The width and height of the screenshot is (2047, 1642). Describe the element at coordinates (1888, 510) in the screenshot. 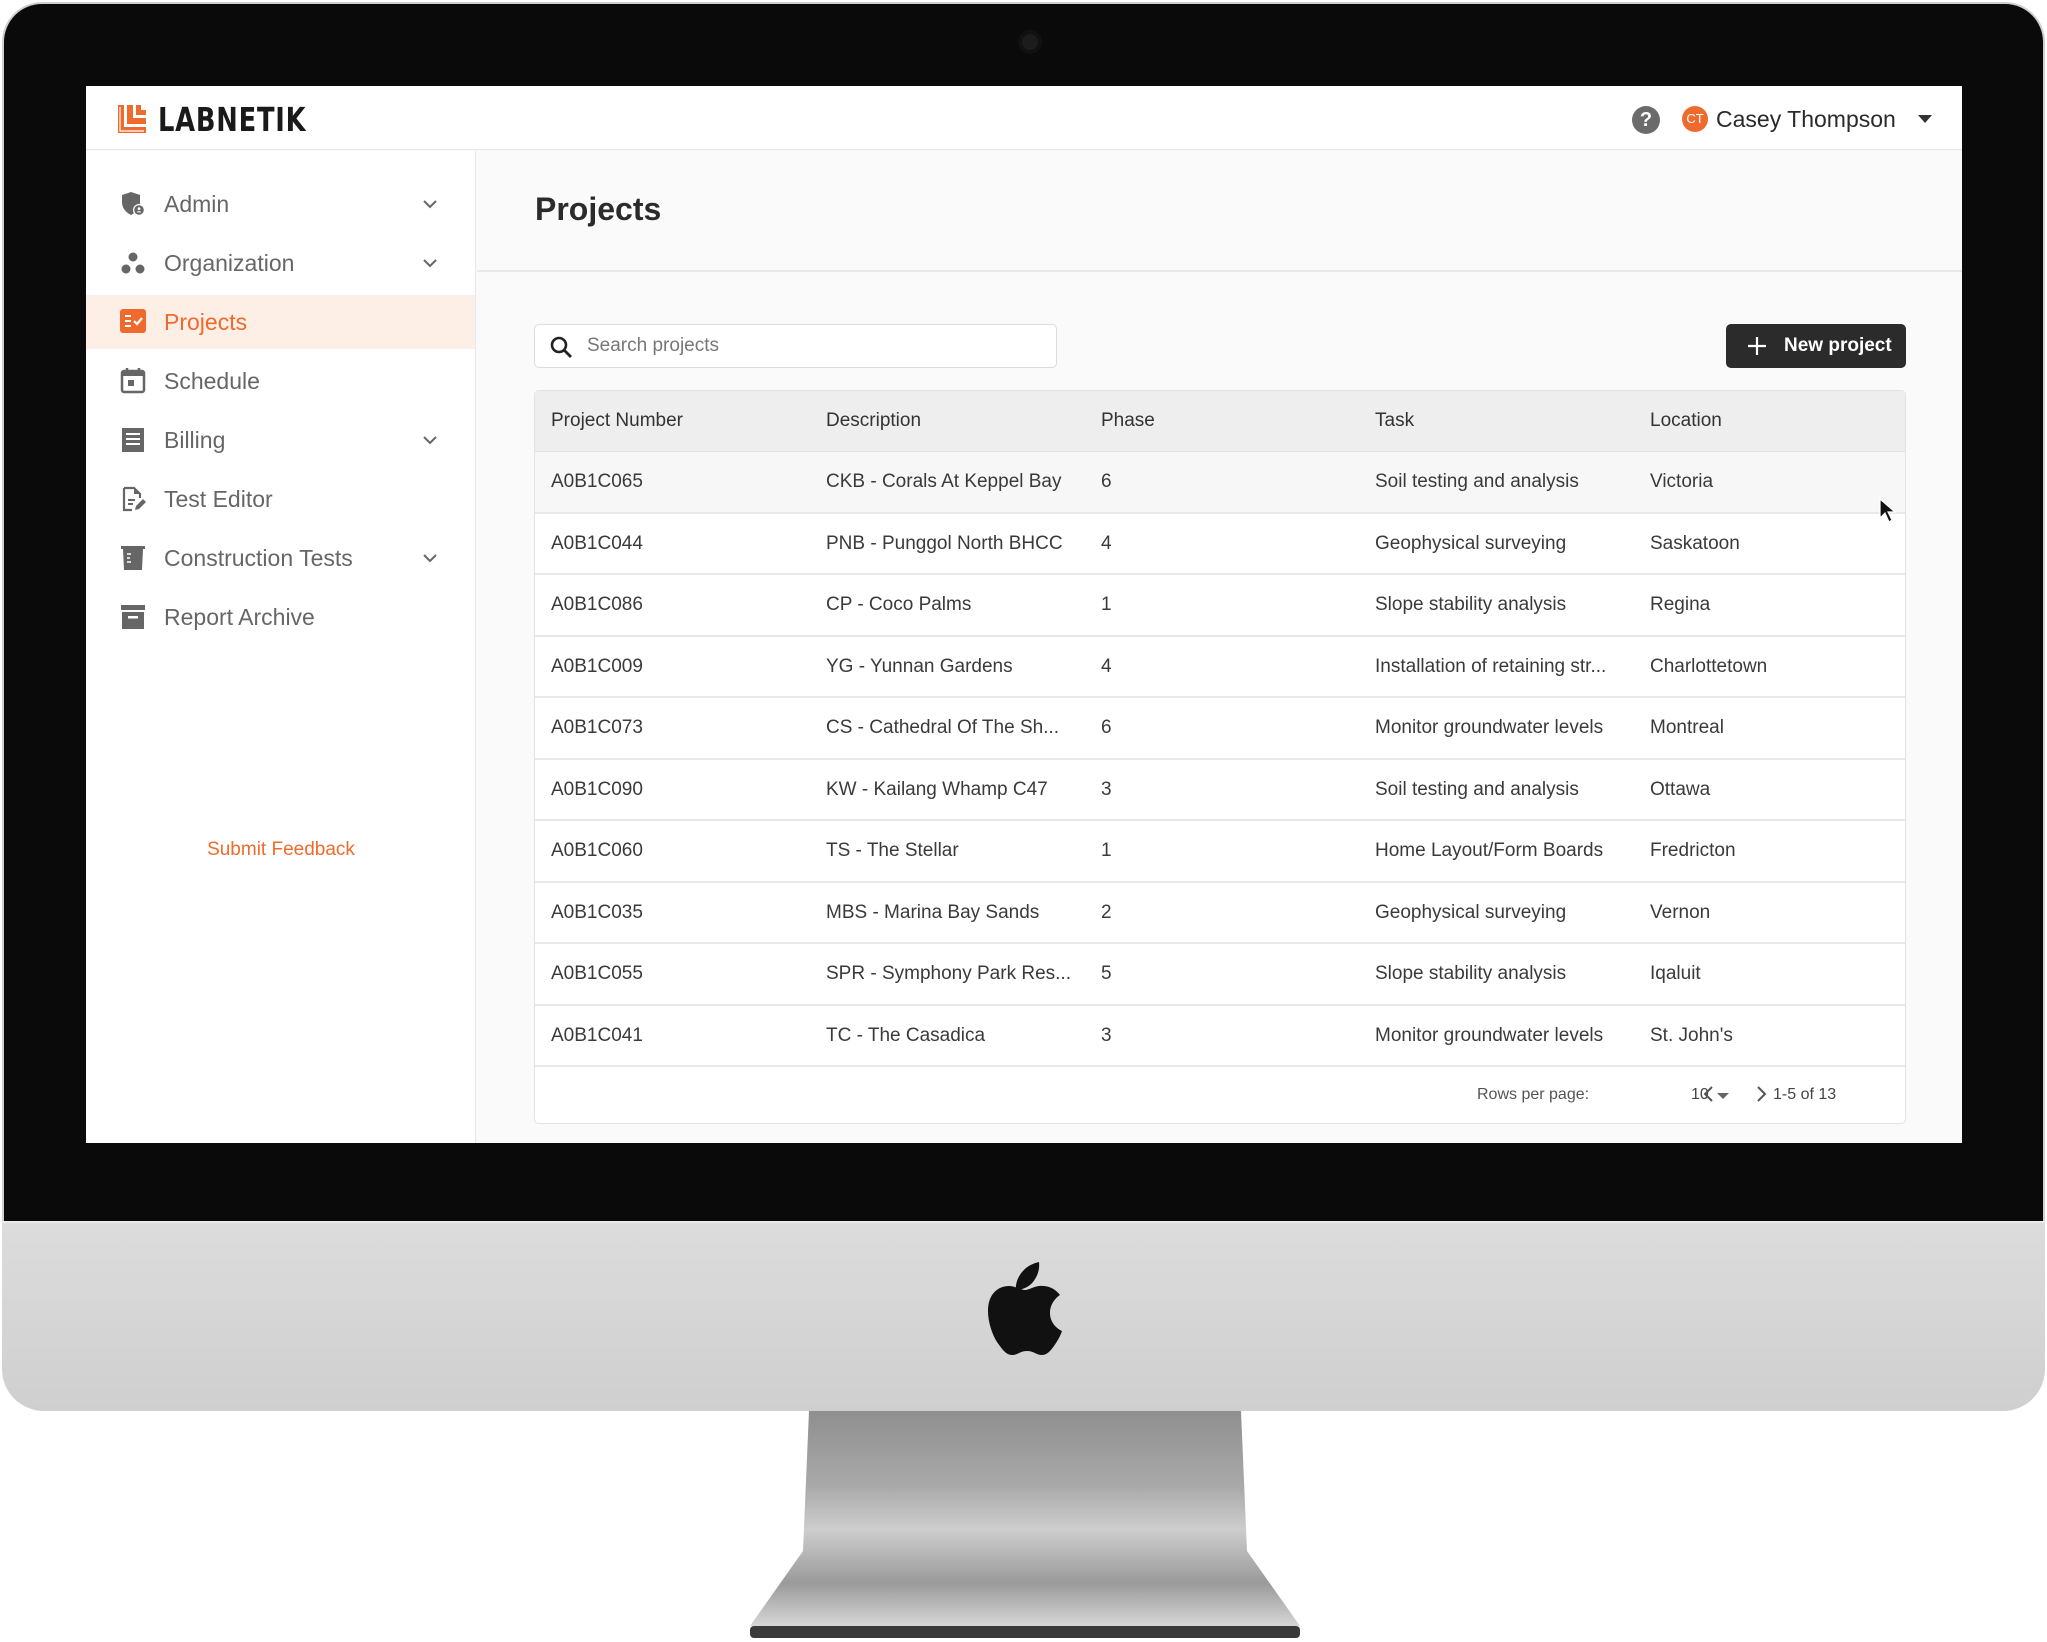

I see `mouse-cursor-icon` at that location.